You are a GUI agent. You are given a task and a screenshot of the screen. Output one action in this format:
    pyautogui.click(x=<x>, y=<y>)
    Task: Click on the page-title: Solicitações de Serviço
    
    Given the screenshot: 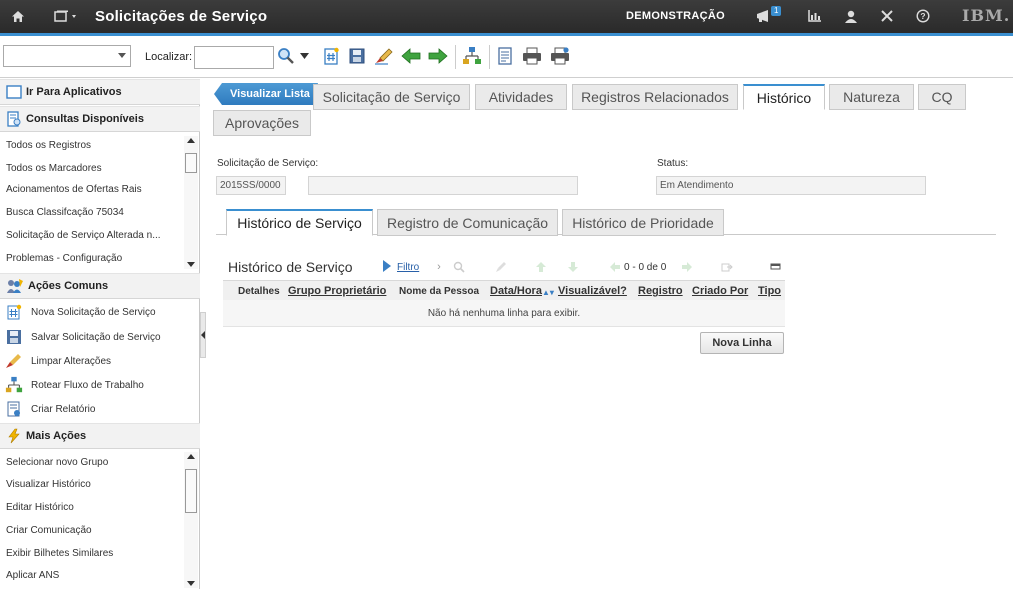 What is the action you would take?
    pyautogui.click(x=181, y=16)
    